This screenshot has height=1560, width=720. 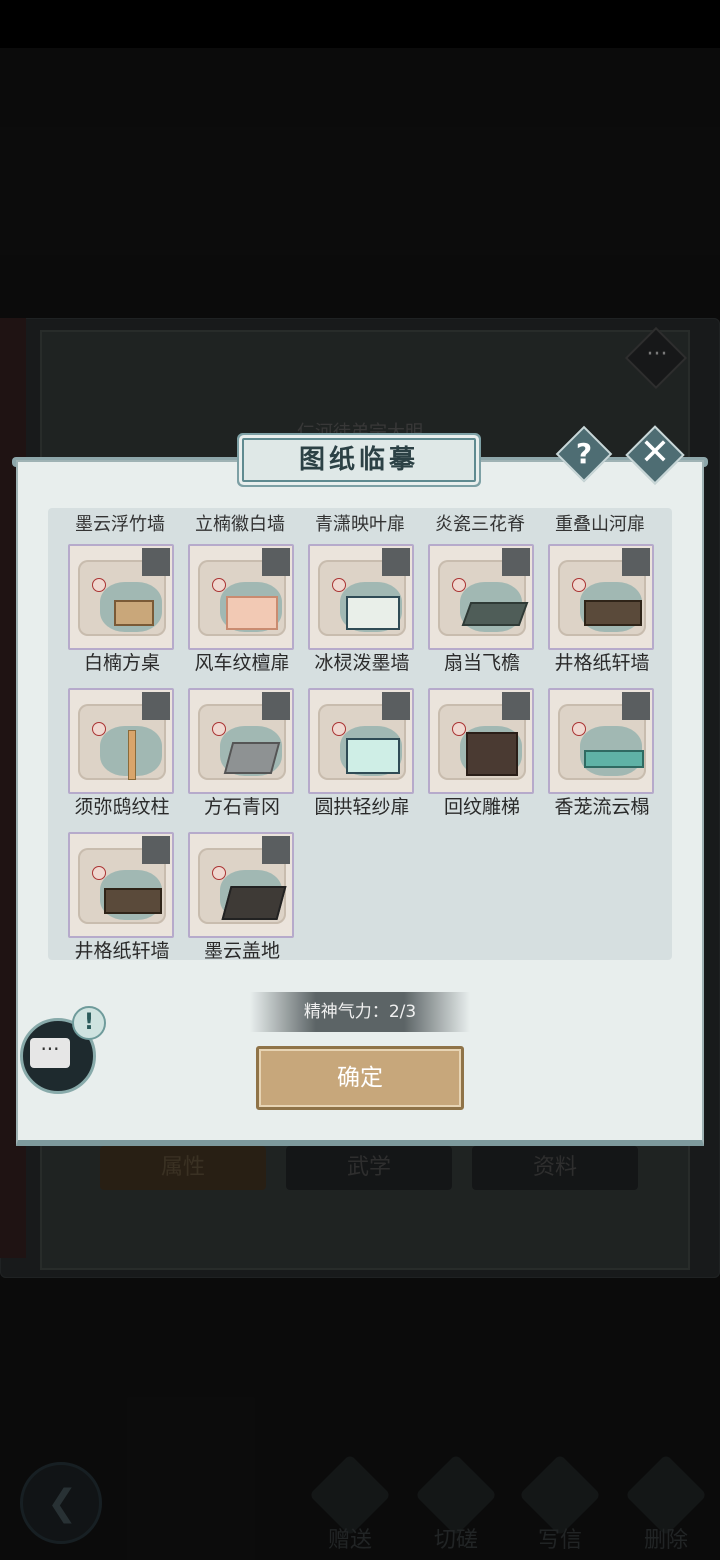 I want to click on blueprint-item-name: 风车纹檀扉, so click(x=242, y=663).